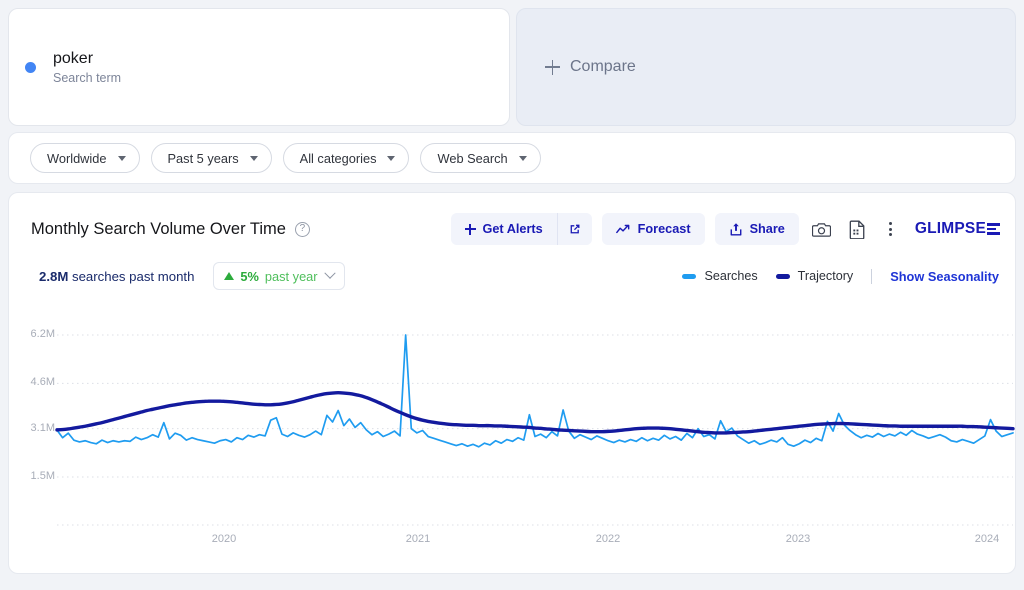 The image size is (1024, 590). I want to click on x-axis-tick: 2020, so click(224, 539).